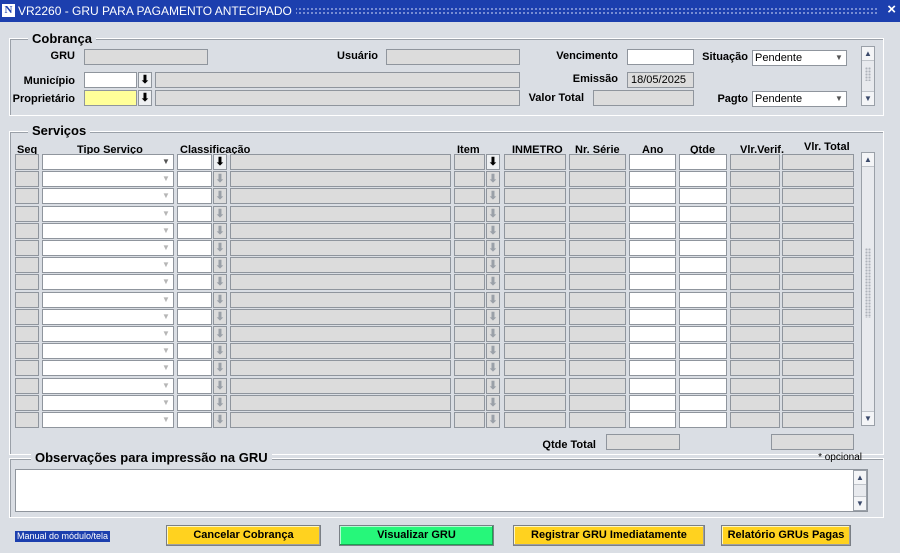 The width and height of the screenshot is (900, 553). What do you see at coordinates (660, 57) in the screenshot?
I see `vencimento-field` at bounding box center [660, 57].